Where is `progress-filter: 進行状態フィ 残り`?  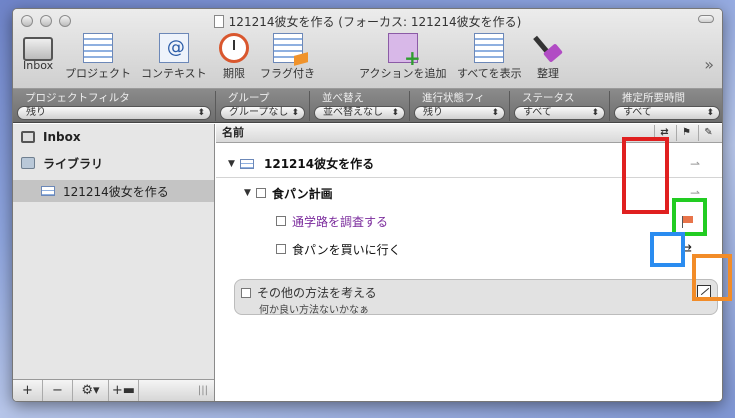
progress-filter: 進行状態フィ 残り is located at coordinates (460, 106).